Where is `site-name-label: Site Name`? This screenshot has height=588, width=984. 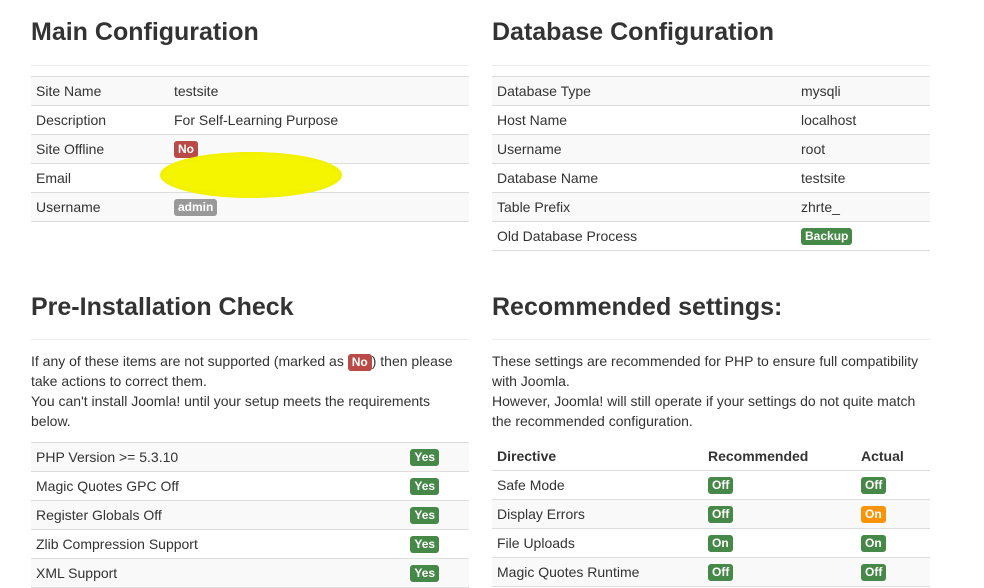
site-name-label: Site Name is located at coordinates (100, 91).